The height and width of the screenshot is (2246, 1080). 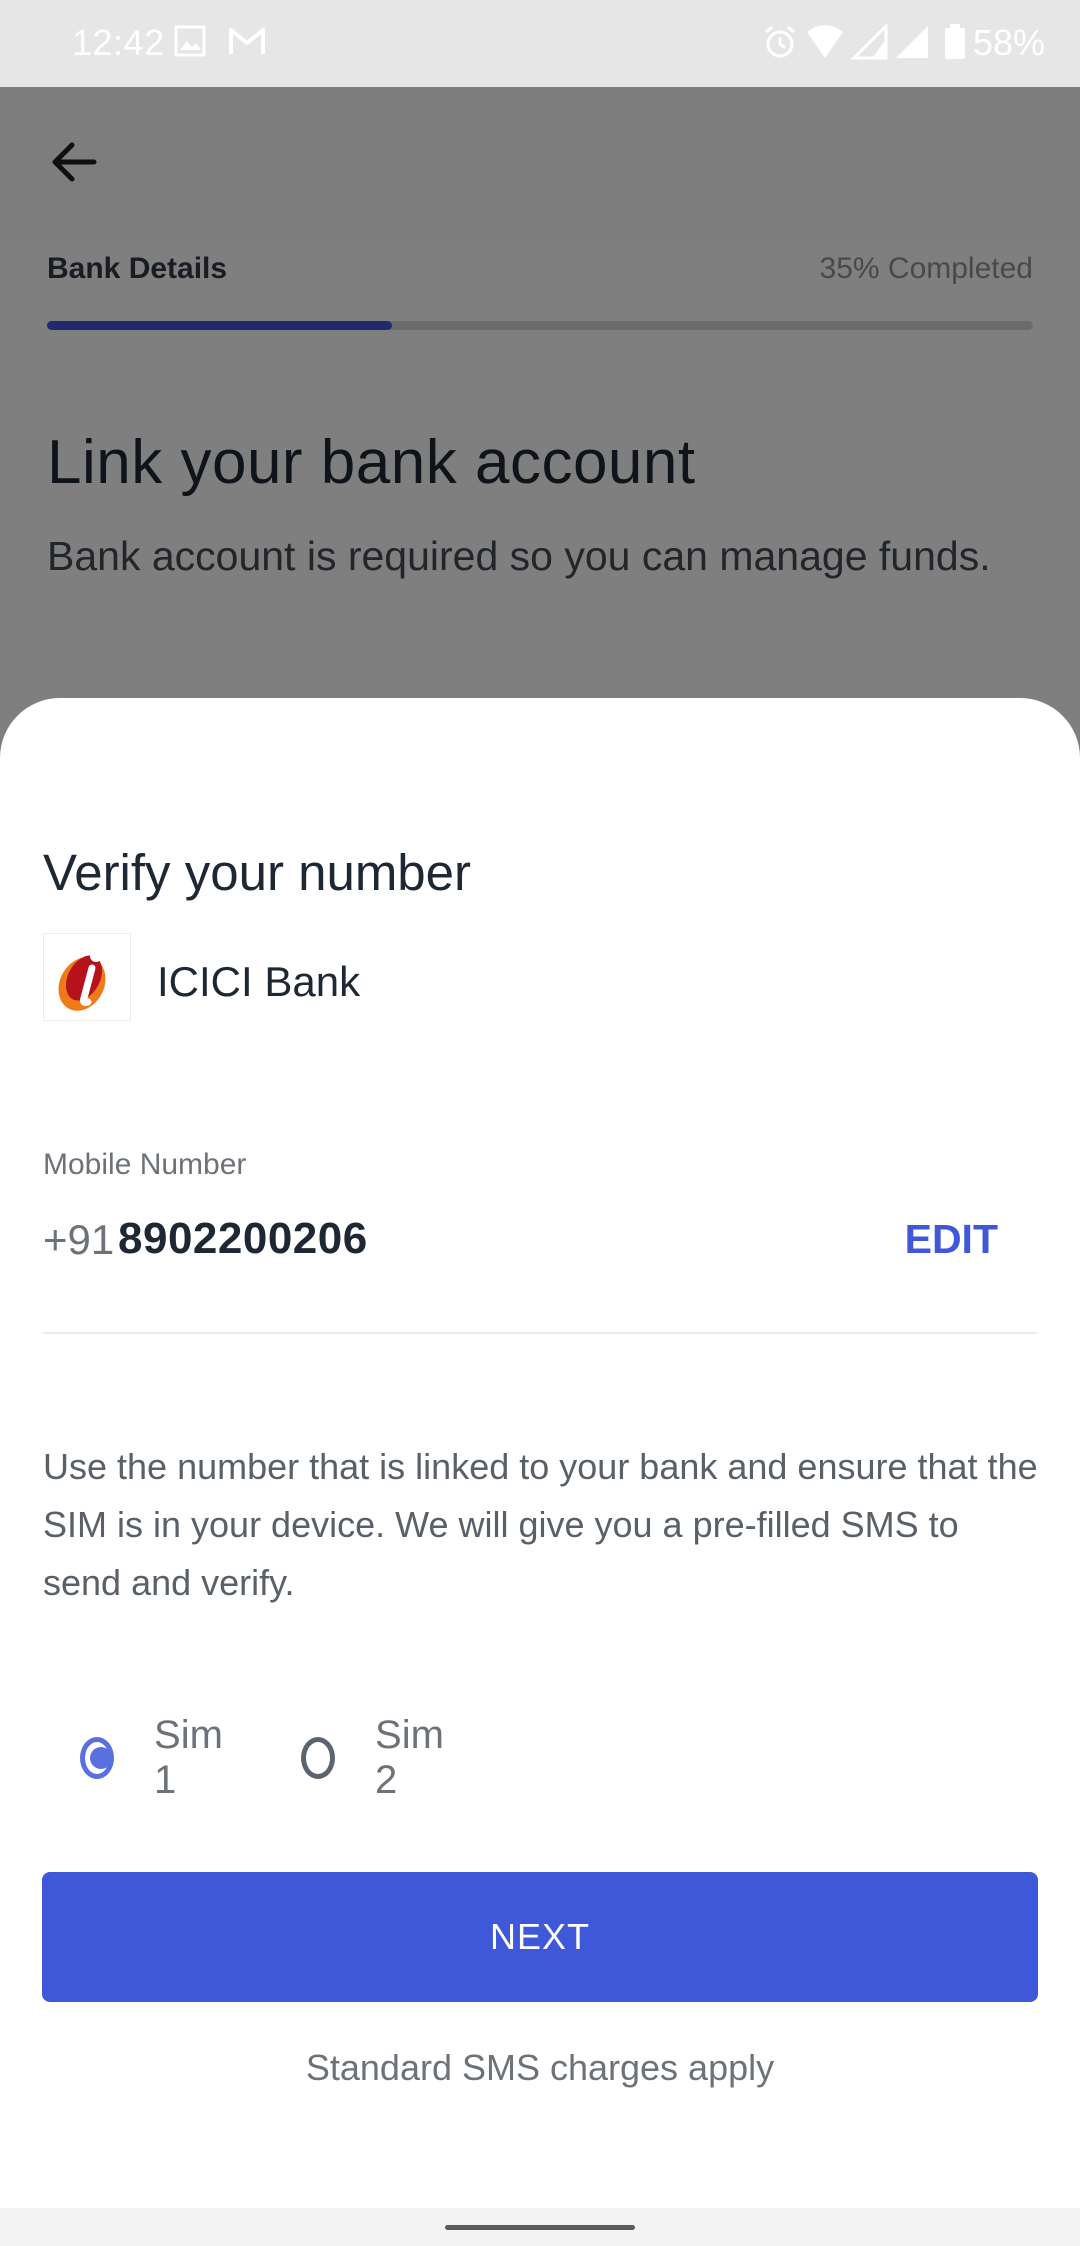 What do you see at coordinates (97, 1758) in the screenshot?
I see `radio-selected-icon` at bounding box center [97, 1758].